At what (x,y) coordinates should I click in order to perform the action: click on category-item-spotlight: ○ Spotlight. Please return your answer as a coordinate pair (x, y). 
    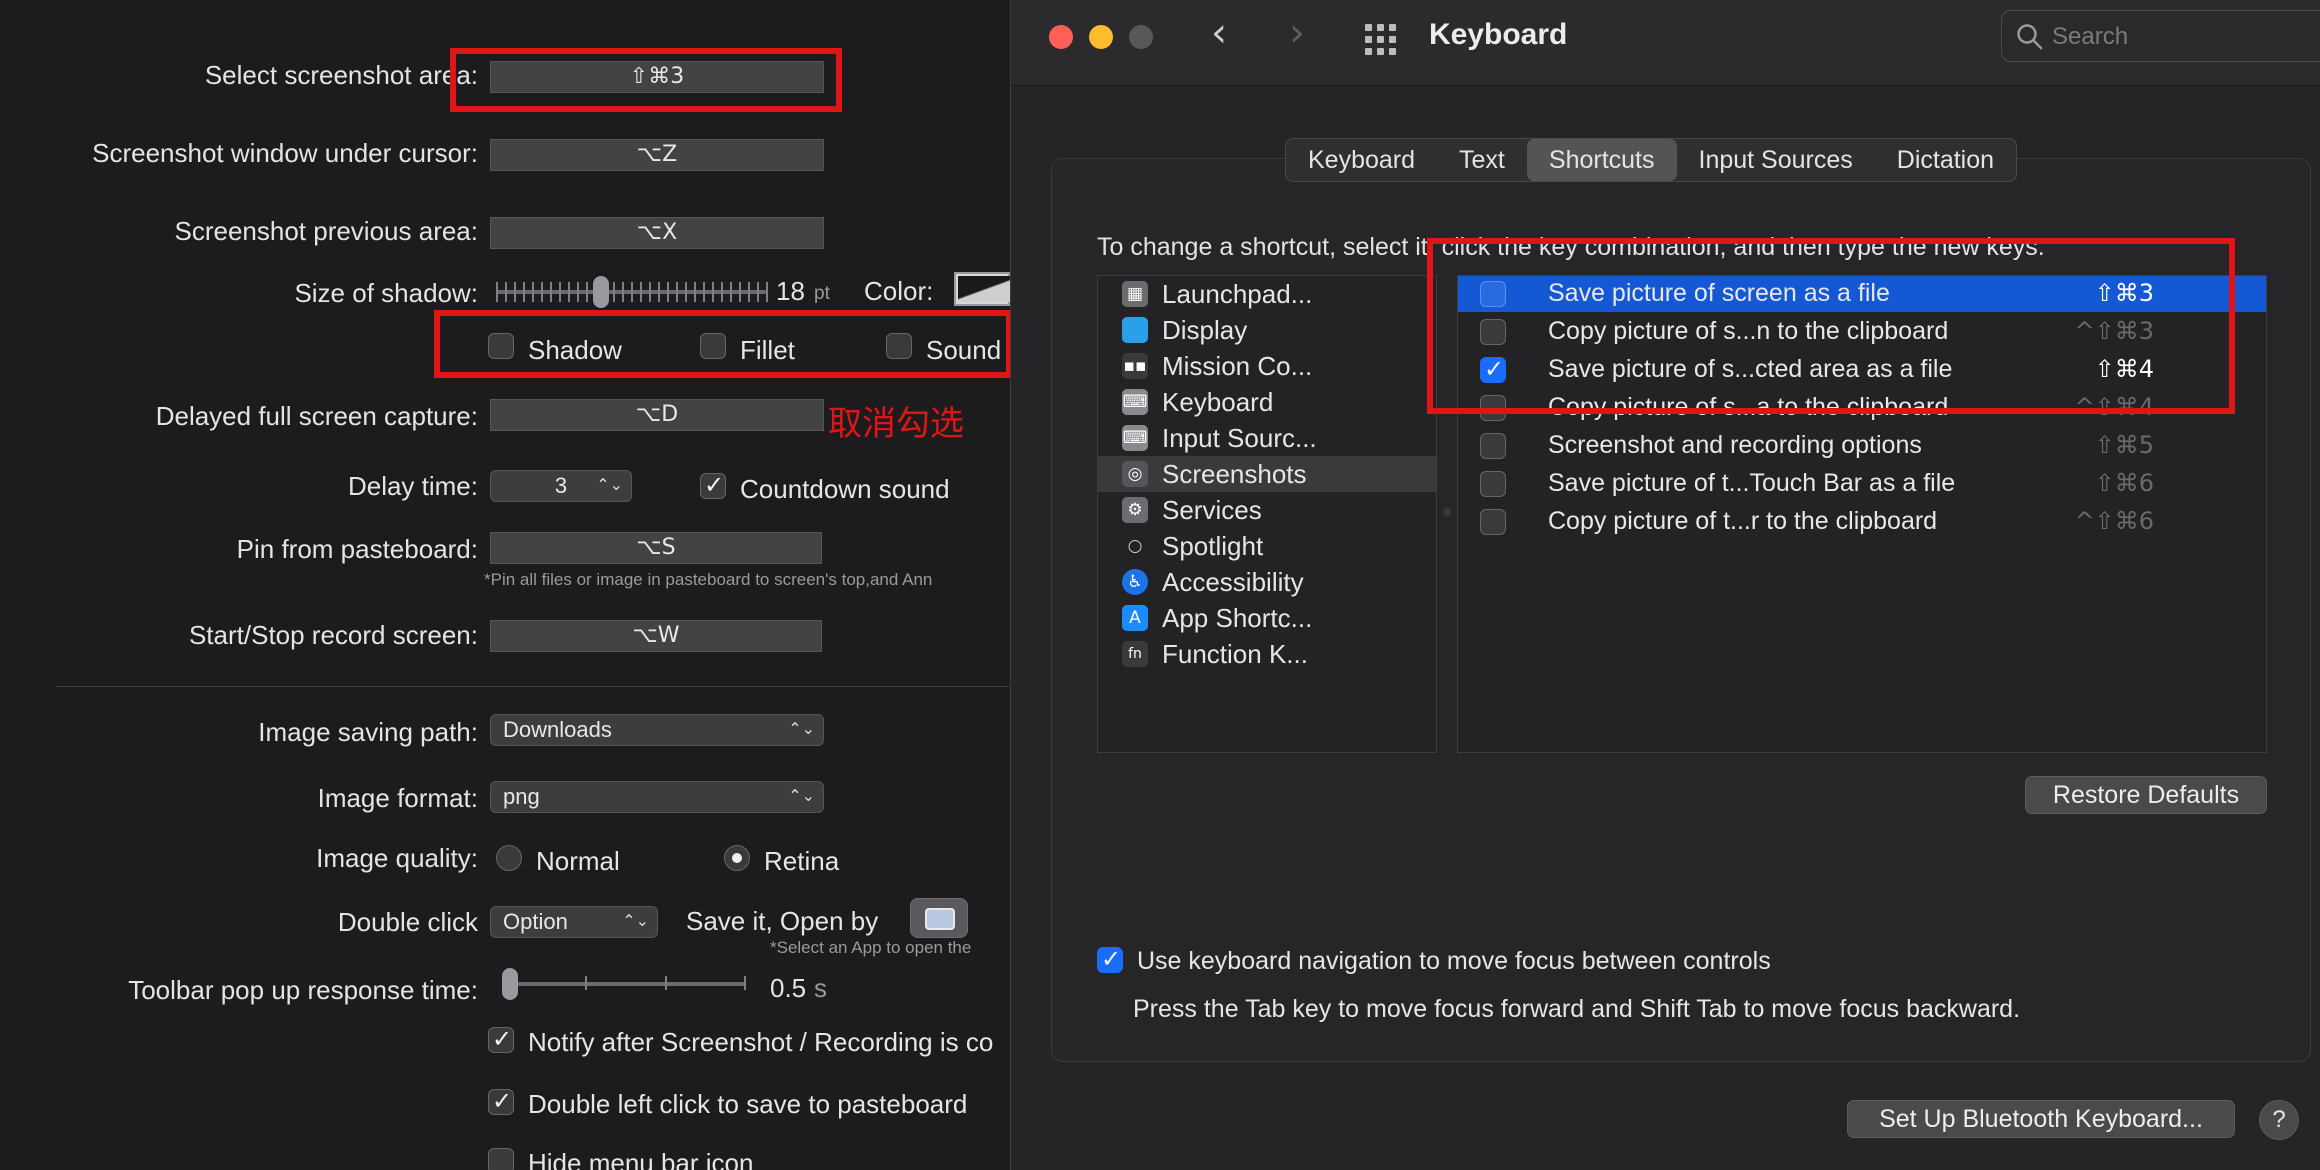
    Looking at the image, I should click on (1267, 546).